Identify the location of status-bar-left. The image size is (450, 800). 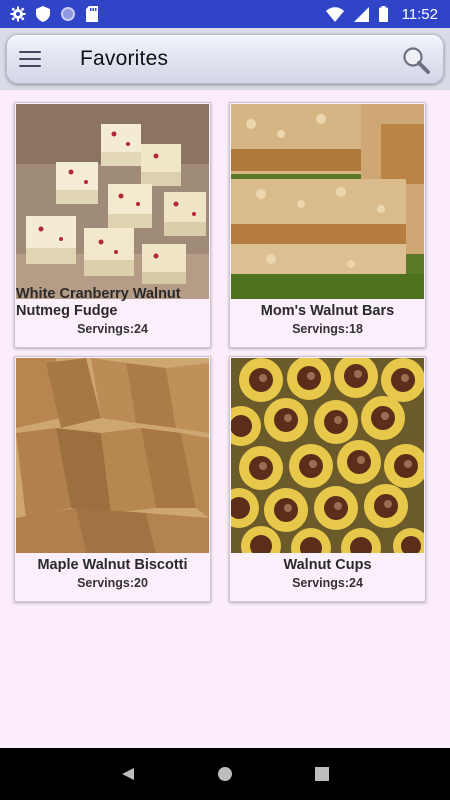
(54, 14).